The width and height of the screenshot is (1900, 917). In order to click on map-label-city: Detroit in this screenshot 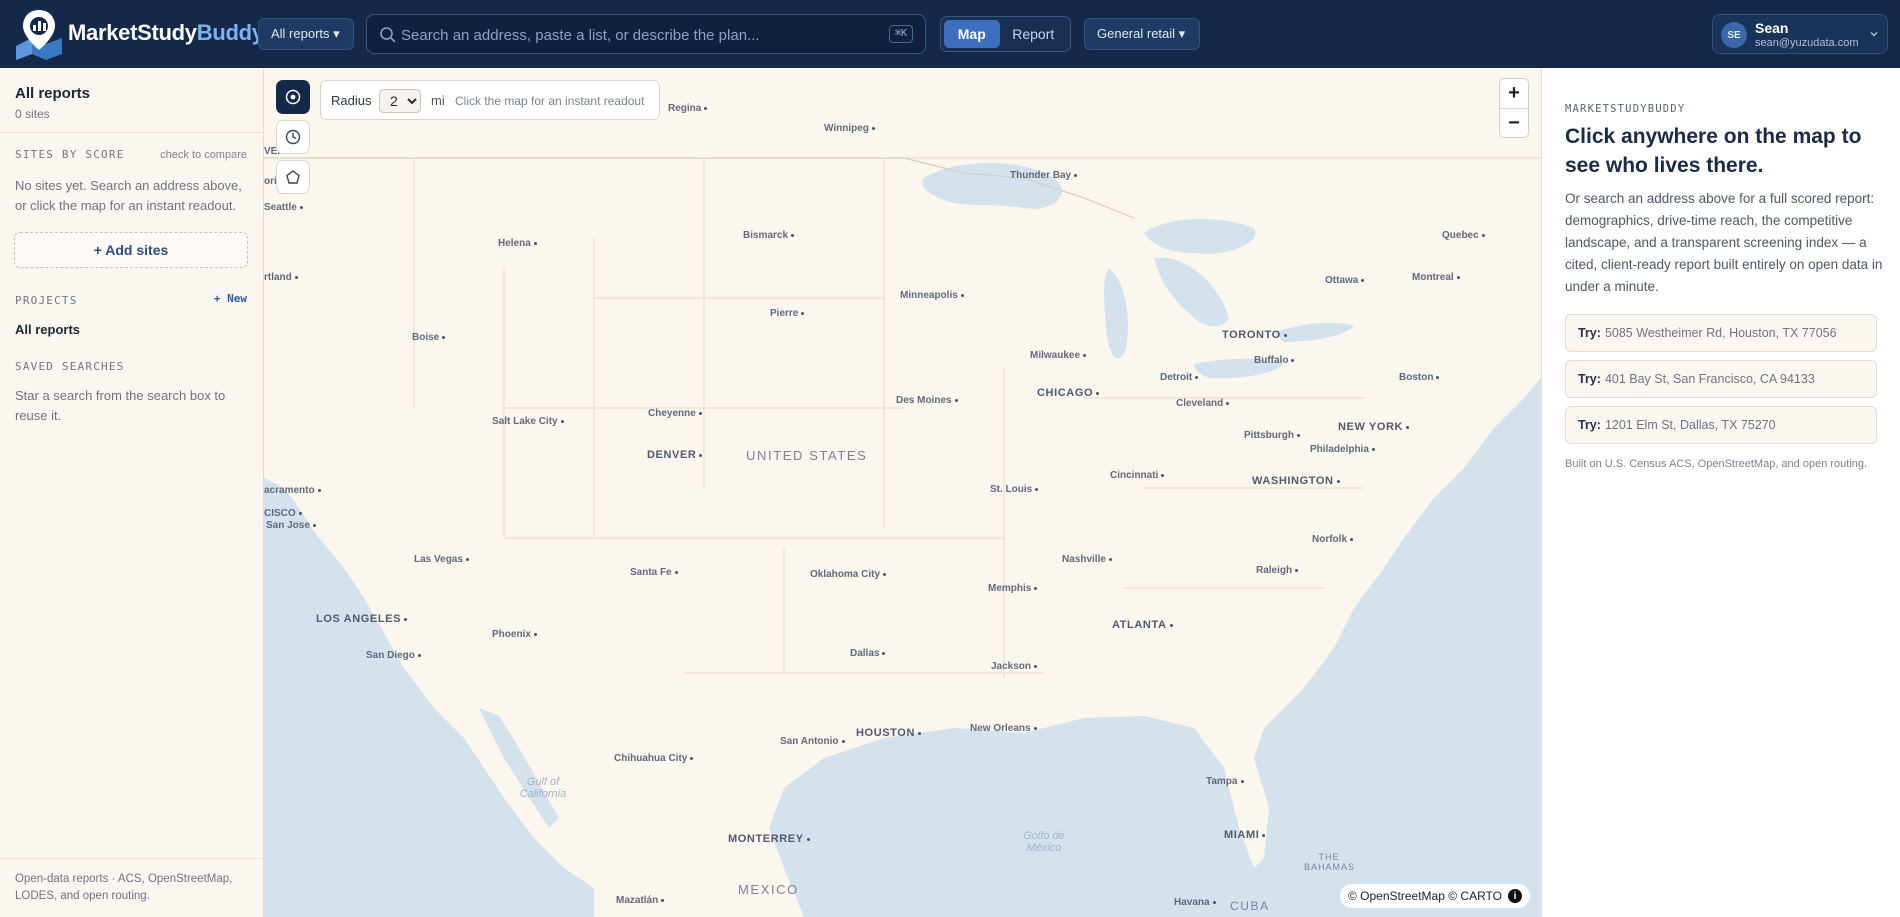, I will do `click(1179, 377)`.